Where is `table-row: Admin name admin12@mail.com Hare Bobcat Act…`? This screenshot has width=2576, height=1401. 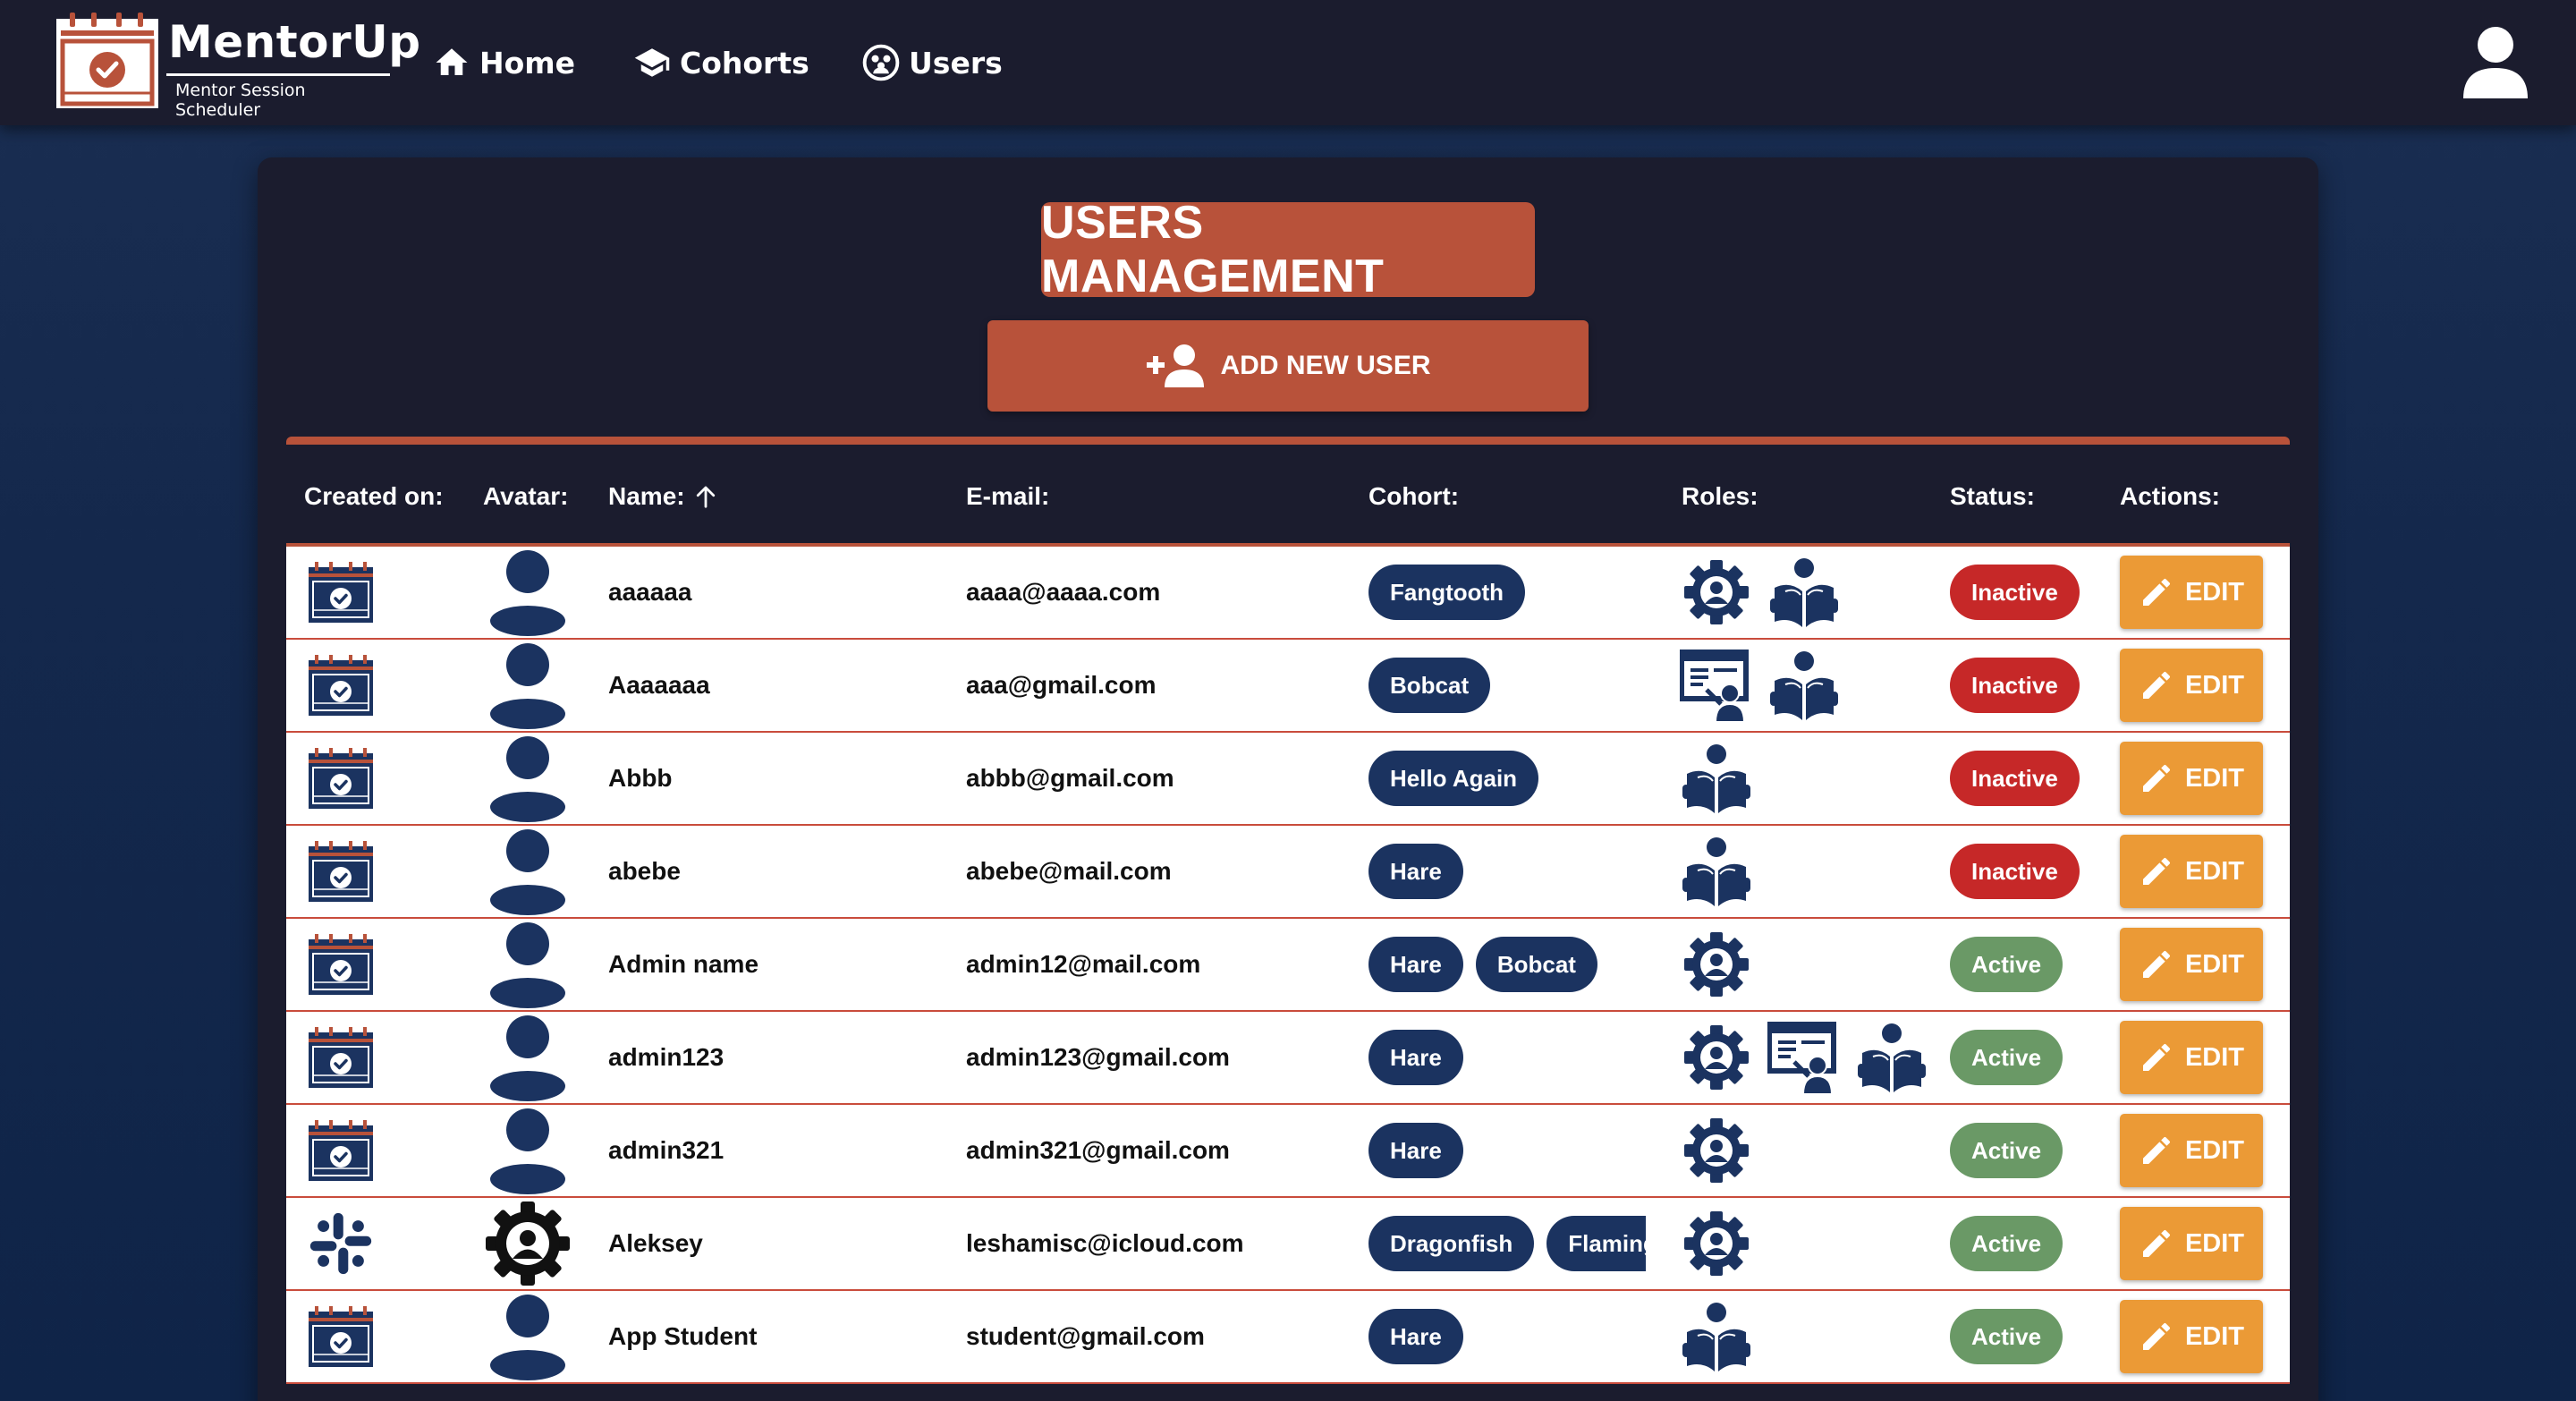
table-row: Admin name admin12@mail.com Hare Bobcat Act… is located at coordinates (1288, 965).